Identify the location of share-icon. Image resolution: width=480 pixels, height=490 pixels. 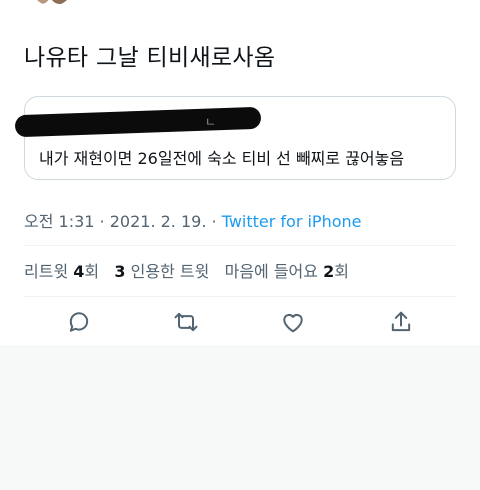
(401, 321).